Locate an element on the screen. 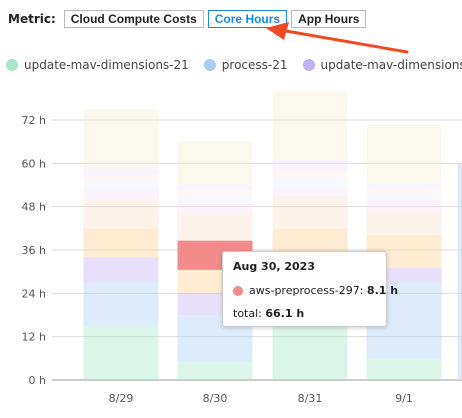 Image resolution: width=462 pixels, height=418 pixels. x-tick-label: 8/29 is located at coordinates (121, 398).